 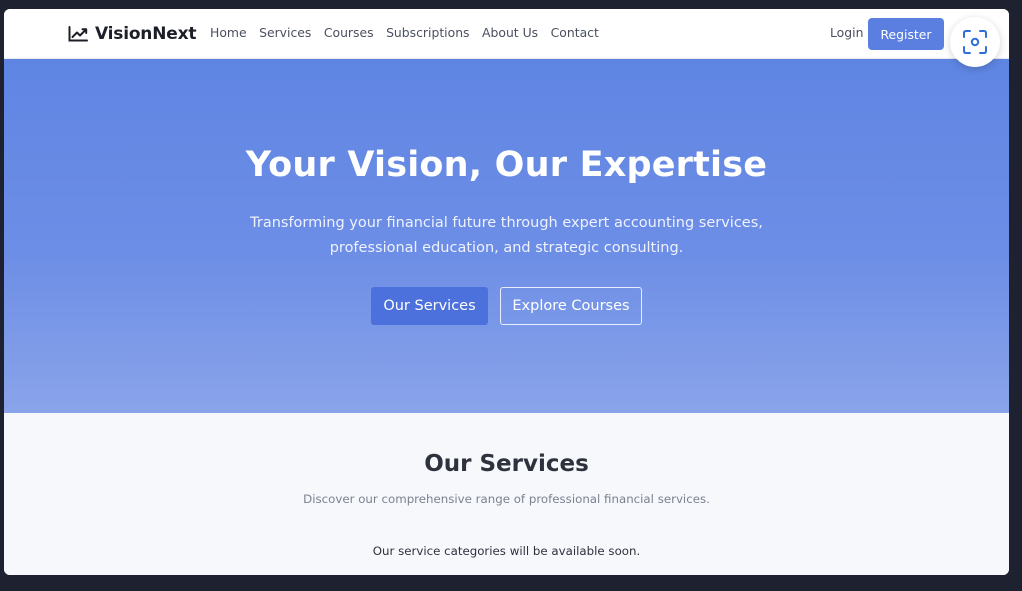 I want to click on nav-link-services: Services, so click(x=285, y=32).